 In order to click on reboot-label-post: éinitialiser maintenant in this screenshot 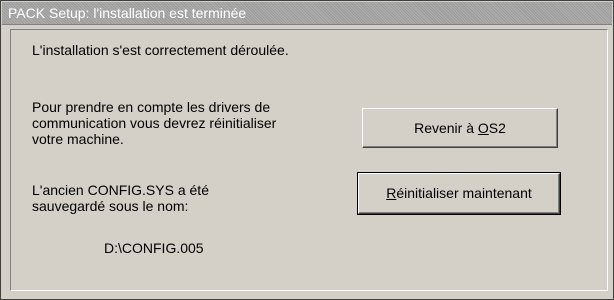, I will do `click(464, 193)`.